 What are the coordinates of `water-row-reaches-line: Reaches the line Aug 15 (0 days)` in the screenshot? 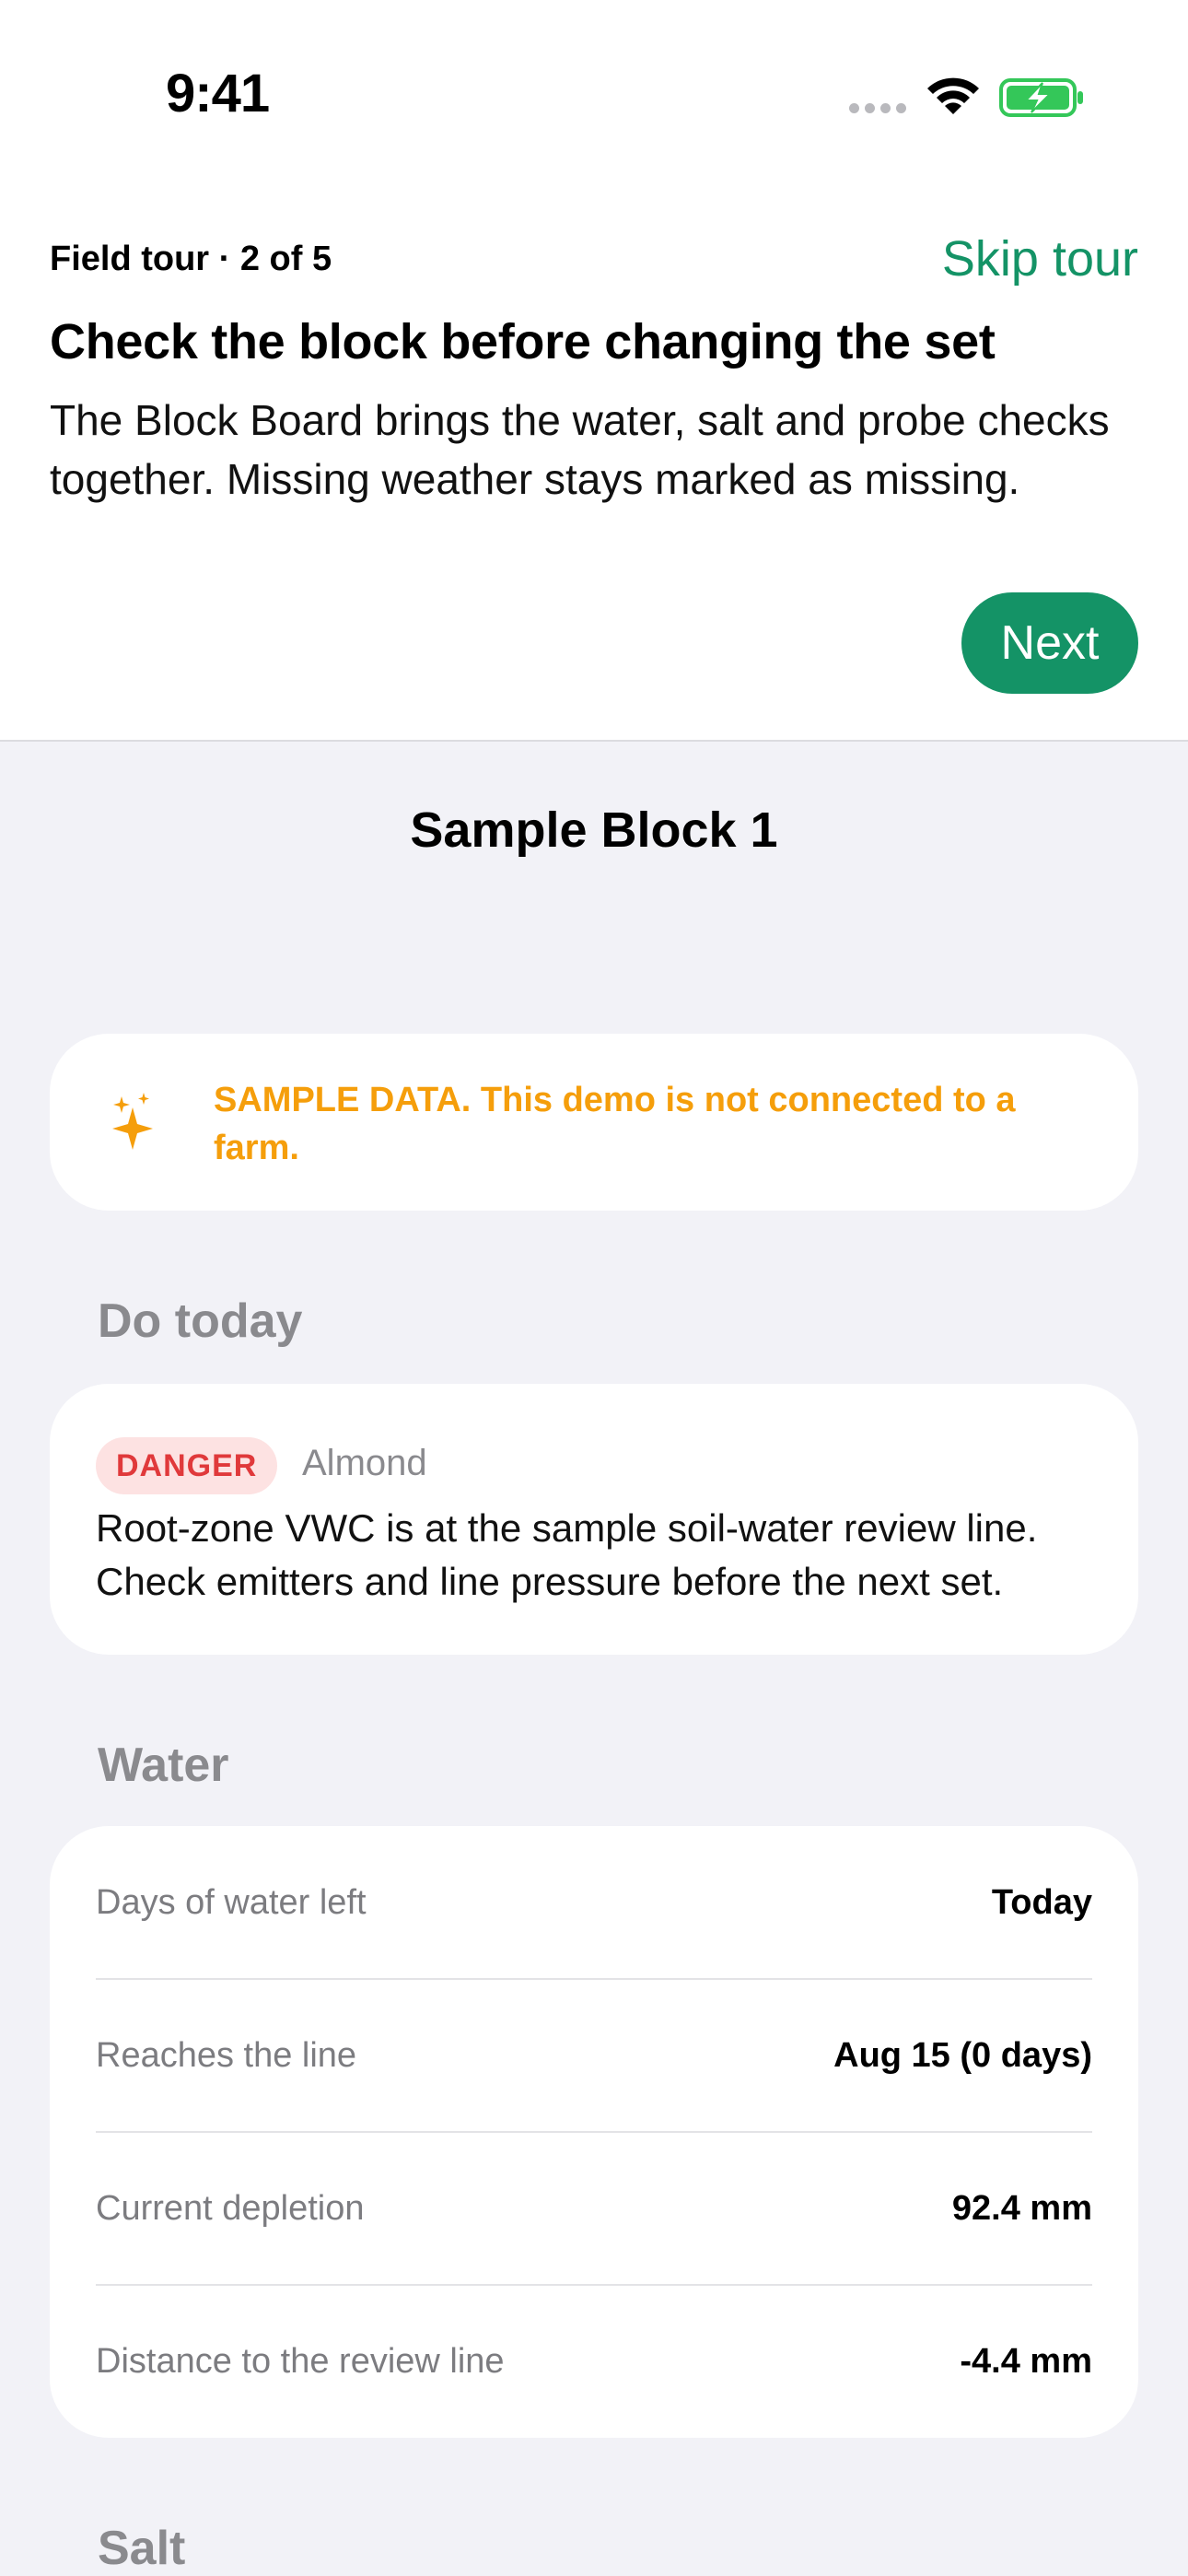 It's located at (594, 2055).